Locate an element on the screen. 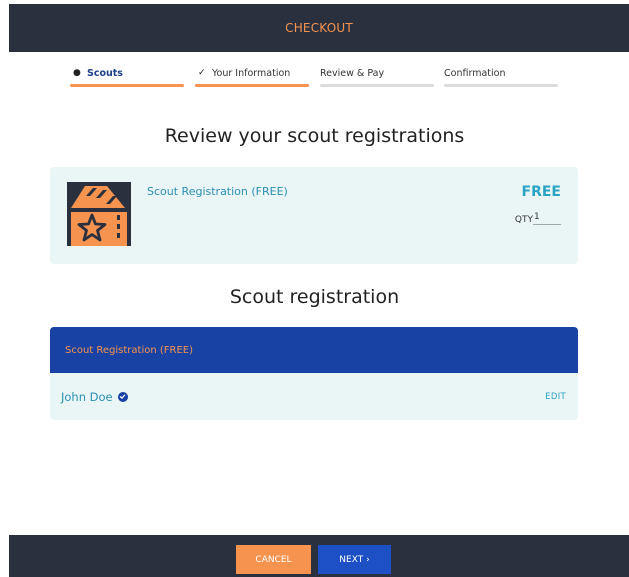 The width and height of the screenshot is (629, 577). step-confirmation: Confirmation is located at coordinates (501, 76).